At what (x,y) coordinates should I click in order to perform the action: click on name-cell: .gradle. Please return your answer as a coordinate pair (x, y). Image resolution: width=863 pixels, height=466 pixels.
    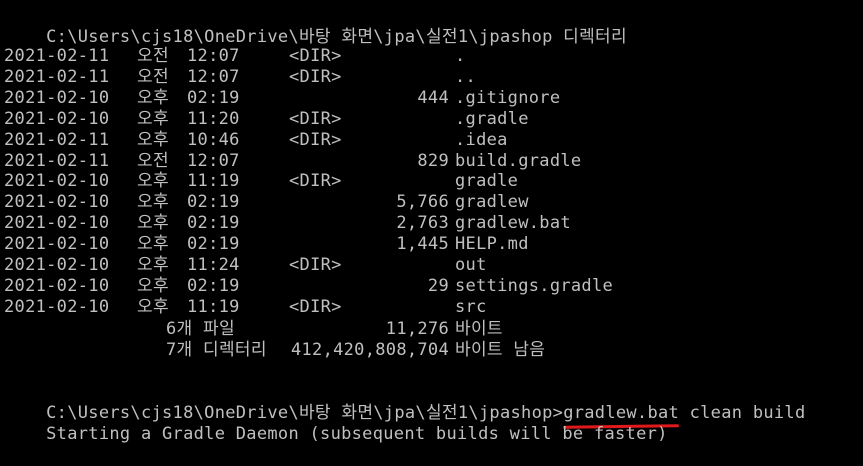
    Looking at the image, I should click on (492, 118).